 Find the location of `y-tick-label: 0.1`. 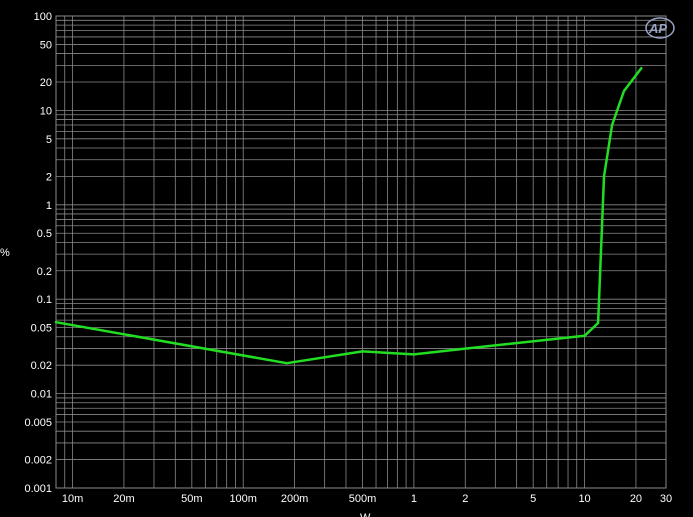

y-tick-label: 0.1 is located at coordinates (44, 300).